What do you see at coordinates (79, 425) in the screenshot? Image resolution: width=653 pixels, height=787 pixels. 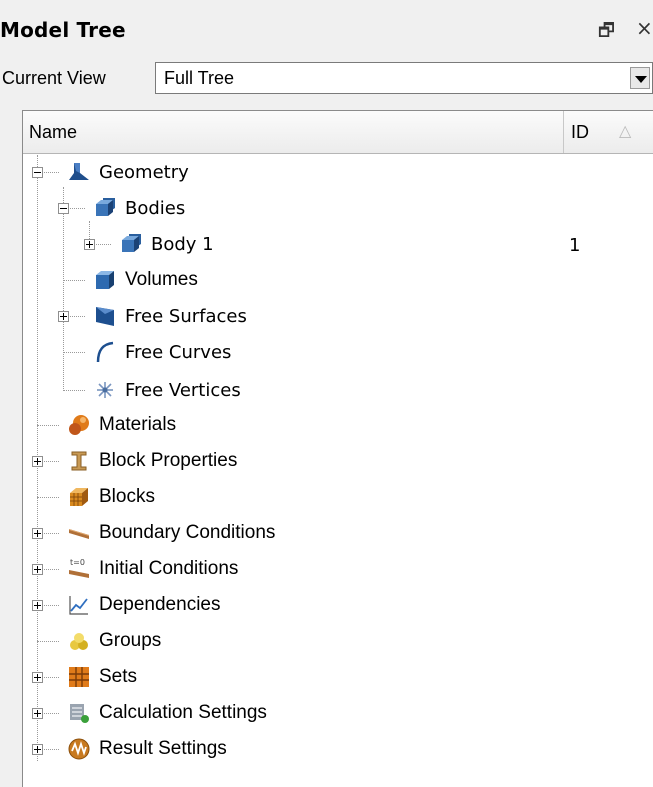 I see `materials-icon` at bounding box center [79, 425].